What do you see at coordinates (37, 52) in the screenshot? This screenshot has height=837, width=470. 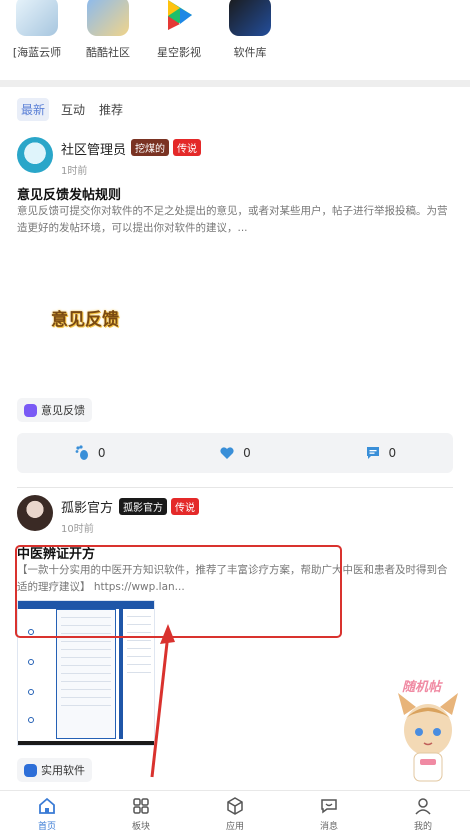 I see `app-label: [海蓝云师` at bounding box center [37, 52].